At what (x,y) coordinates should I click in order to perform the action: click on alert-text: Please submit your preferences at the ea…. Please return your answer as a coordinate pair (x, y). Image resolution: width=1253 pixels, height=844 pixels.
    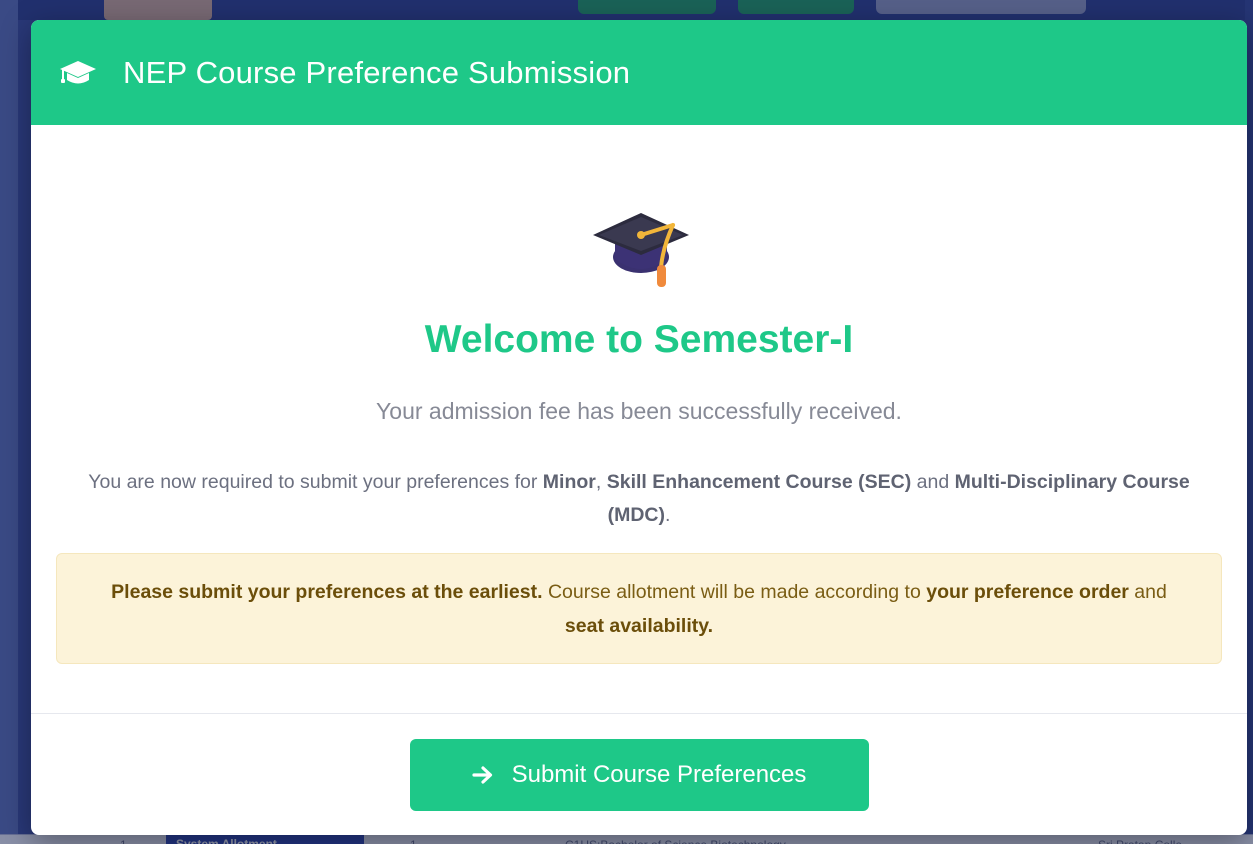
    Looking at the image, I should click on (639, 609).